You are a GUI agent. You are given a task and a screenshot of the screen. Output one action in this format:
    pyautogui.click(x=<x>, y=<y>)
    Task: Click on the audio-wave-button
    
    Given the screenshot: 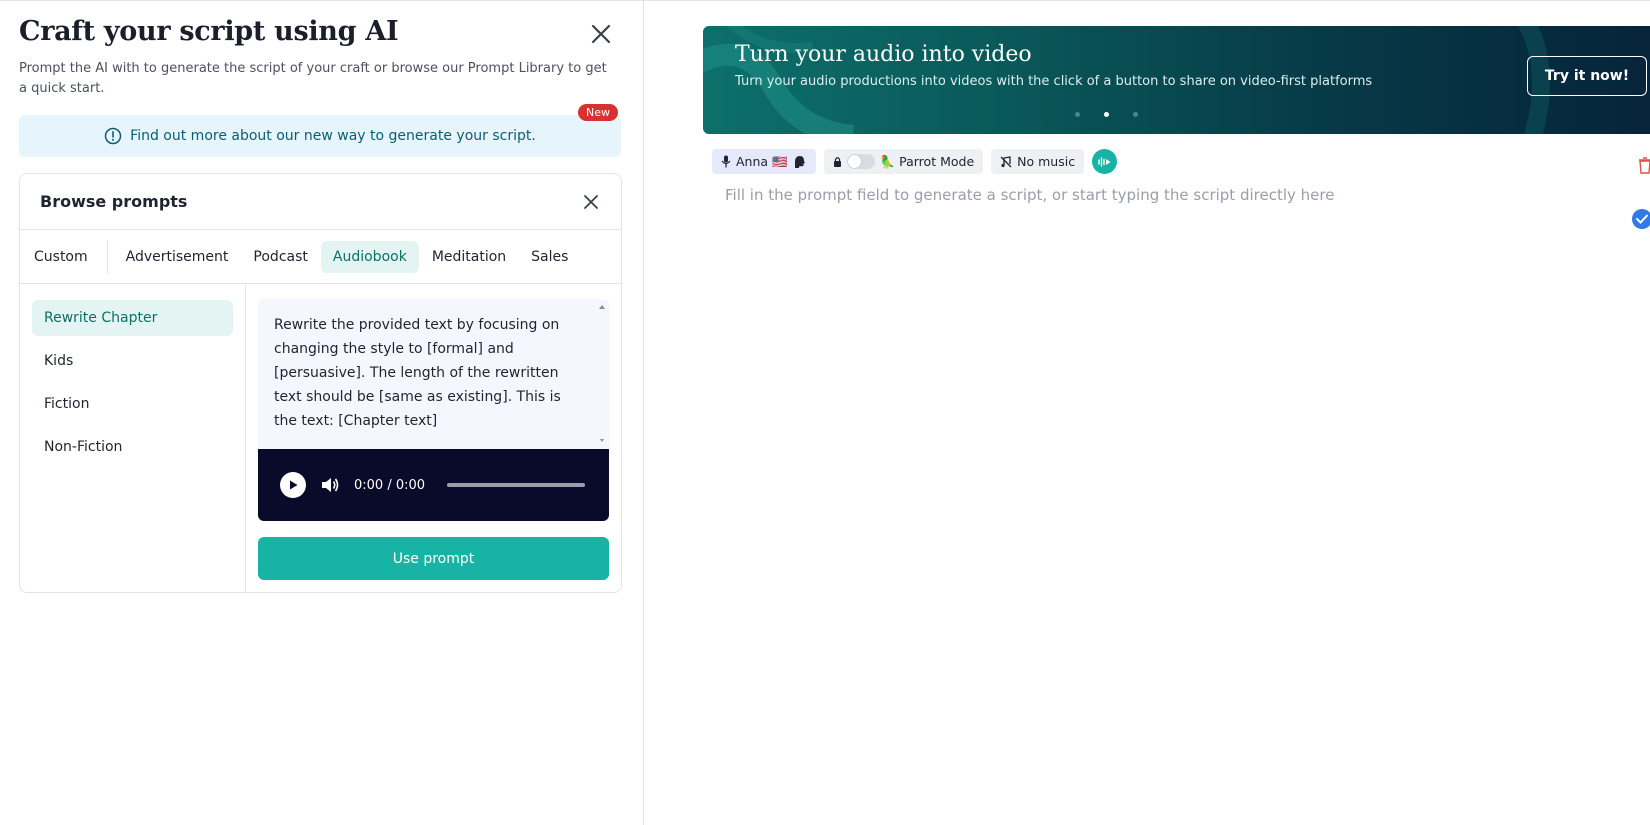 What is the action you would take?
    pyautogui.click(x=1105, y=161)
    